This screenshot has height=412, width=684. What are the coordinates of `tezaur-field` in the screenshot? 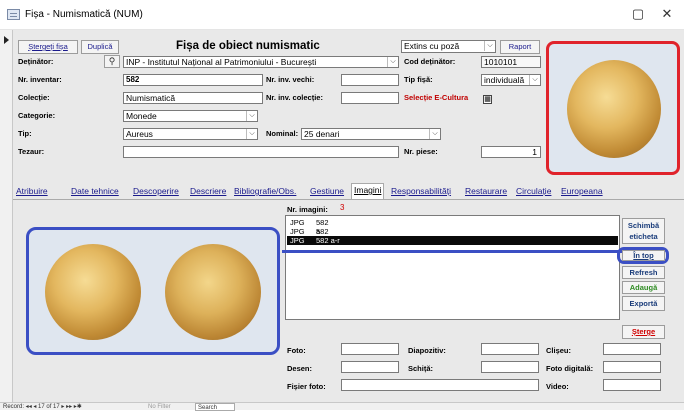 It's located at (261, 152).